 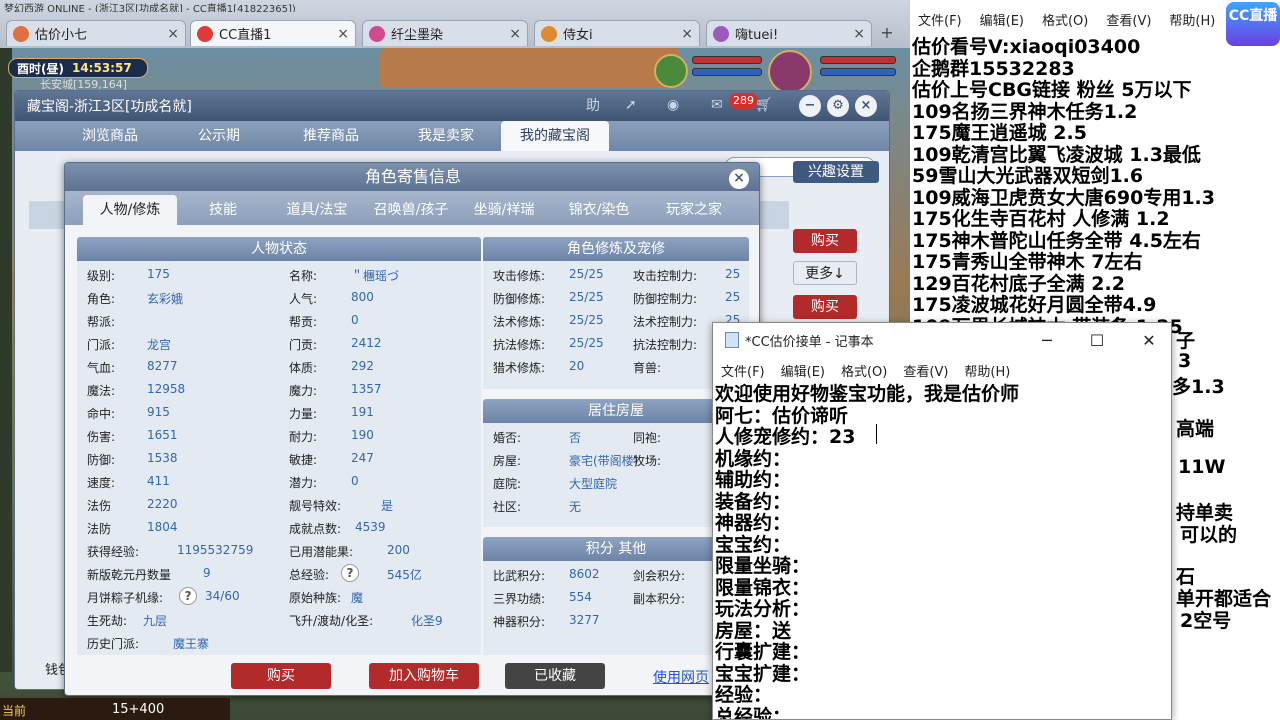 I want to click on status-value: 190, so click(x=362, y=435).